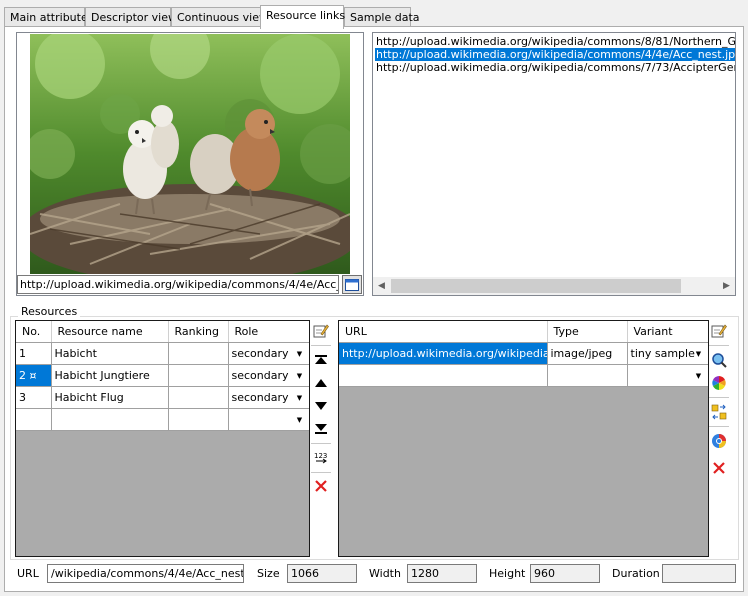  I want to click on edit-link-button, so click(719, 331).